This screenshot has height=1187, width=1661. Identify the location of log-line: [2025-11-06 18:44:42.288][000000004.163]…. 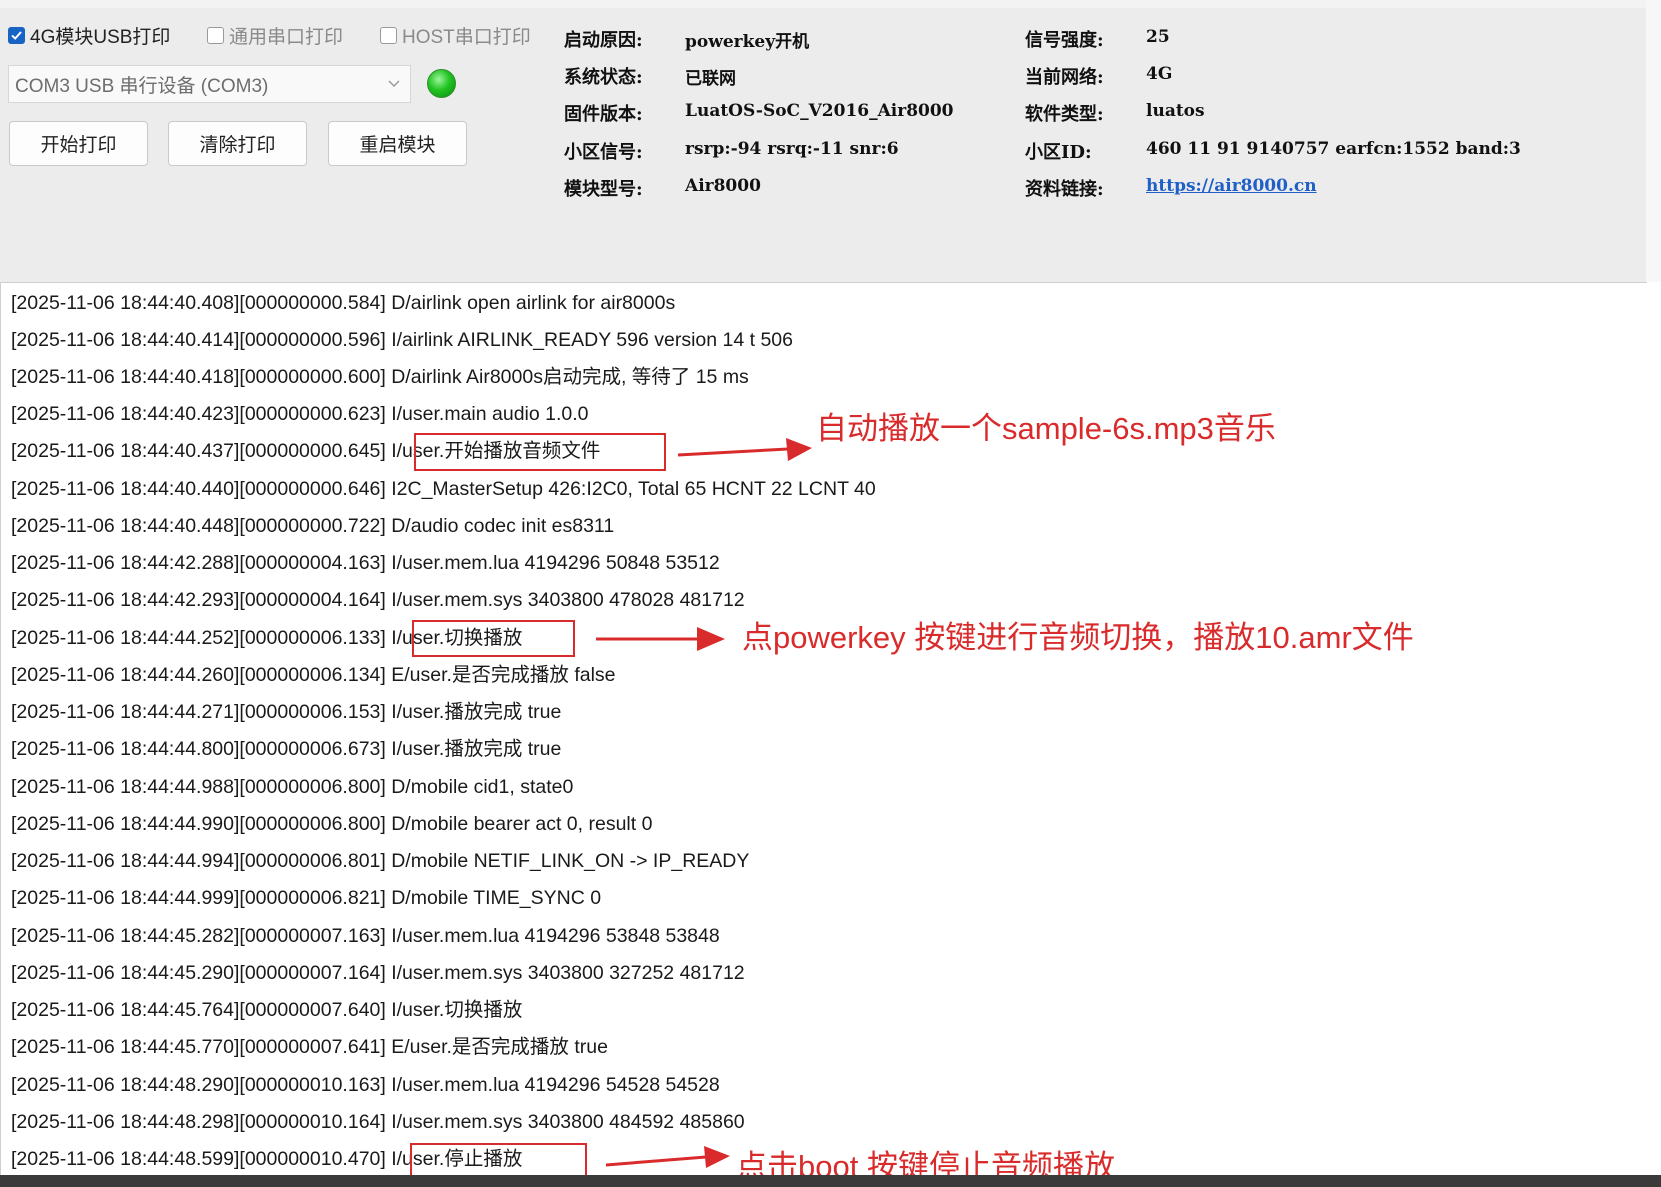
(365, 563).